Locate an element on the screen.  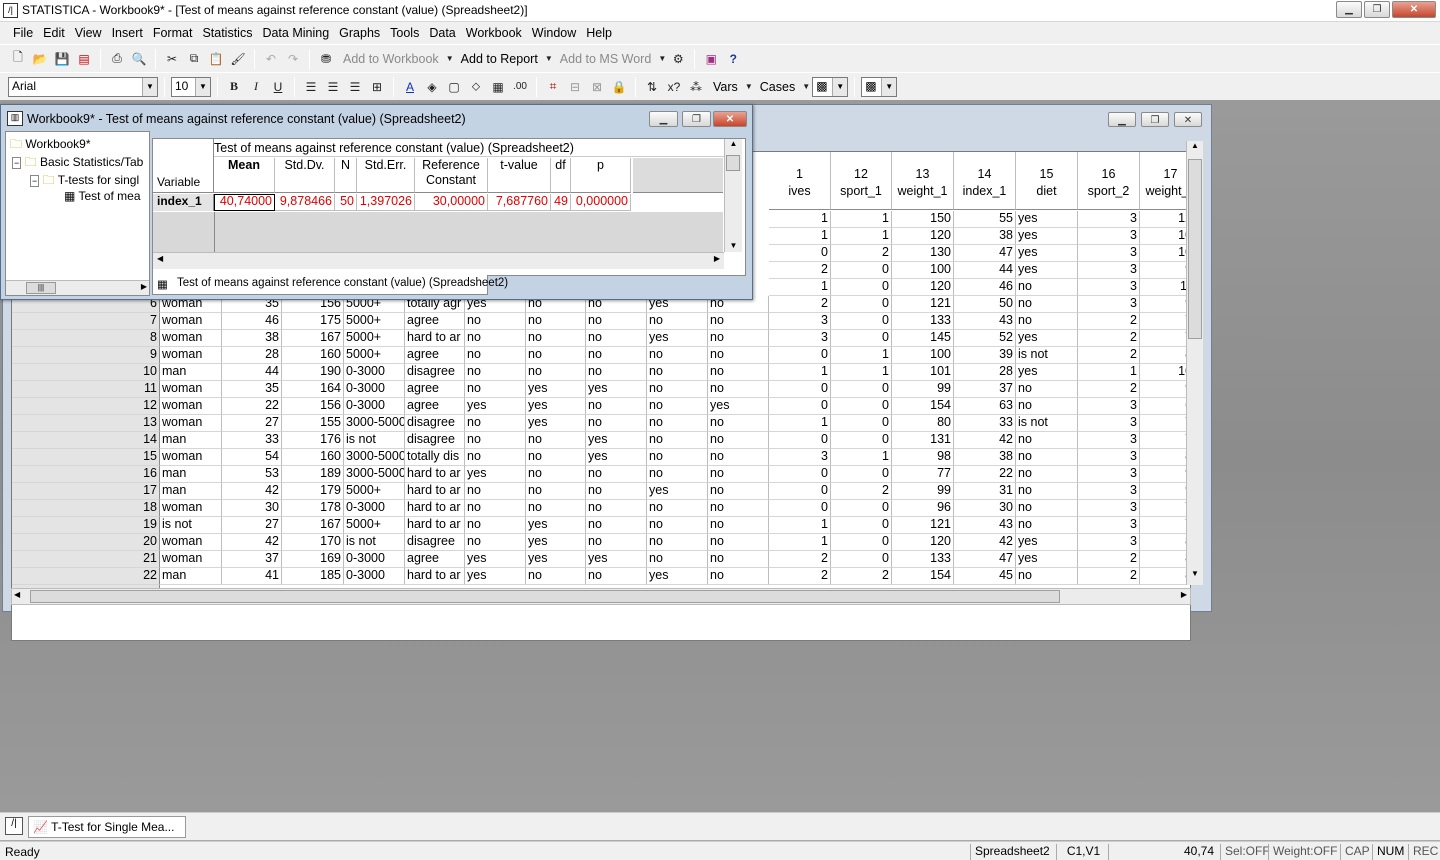
table-cell: 3000-5000 is located at coordinates (374, 457).